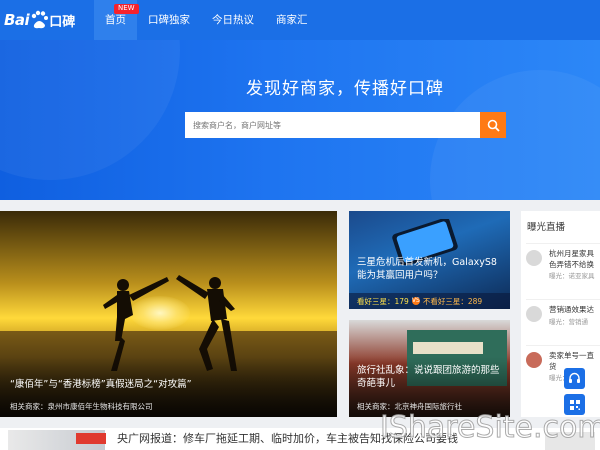  What do you see at coordinates (101, 384) in the screenshot?
I see `feature-story-title: “康佰年”与“香港标榜”真假迷局之“对攻篇”` at bounding box center [101, 384].